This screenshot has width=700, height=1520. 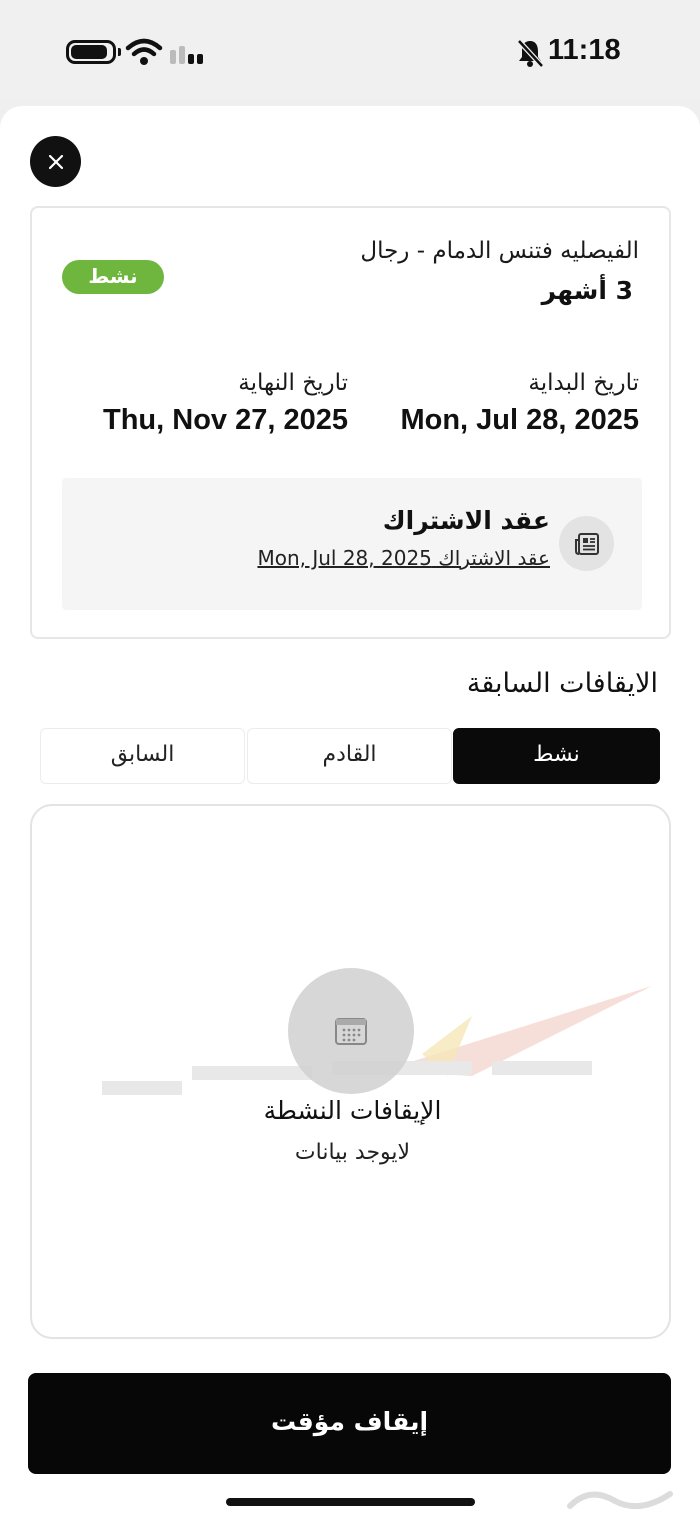 I want to click on wifi-icon, so click(x=144, y=51).